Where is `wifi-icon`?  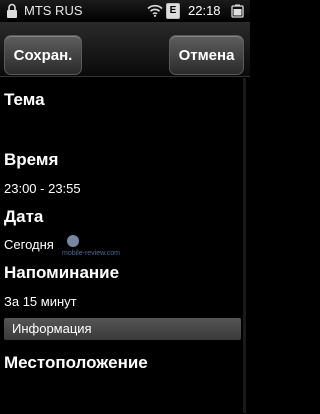 wifi-icon is located at coordinates (155, 10).